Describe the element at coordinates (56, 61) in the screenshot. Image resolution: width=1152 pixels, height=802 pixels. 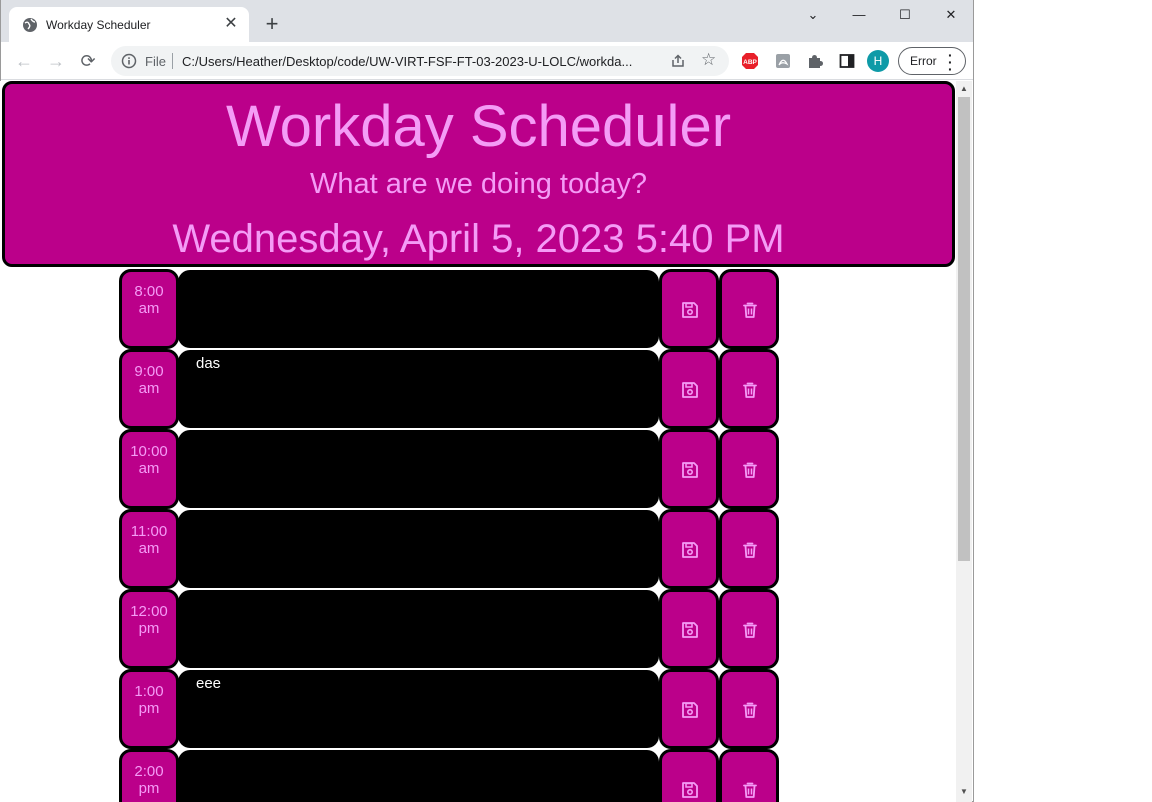
I see `forward-arrow-icon: →` at that location.